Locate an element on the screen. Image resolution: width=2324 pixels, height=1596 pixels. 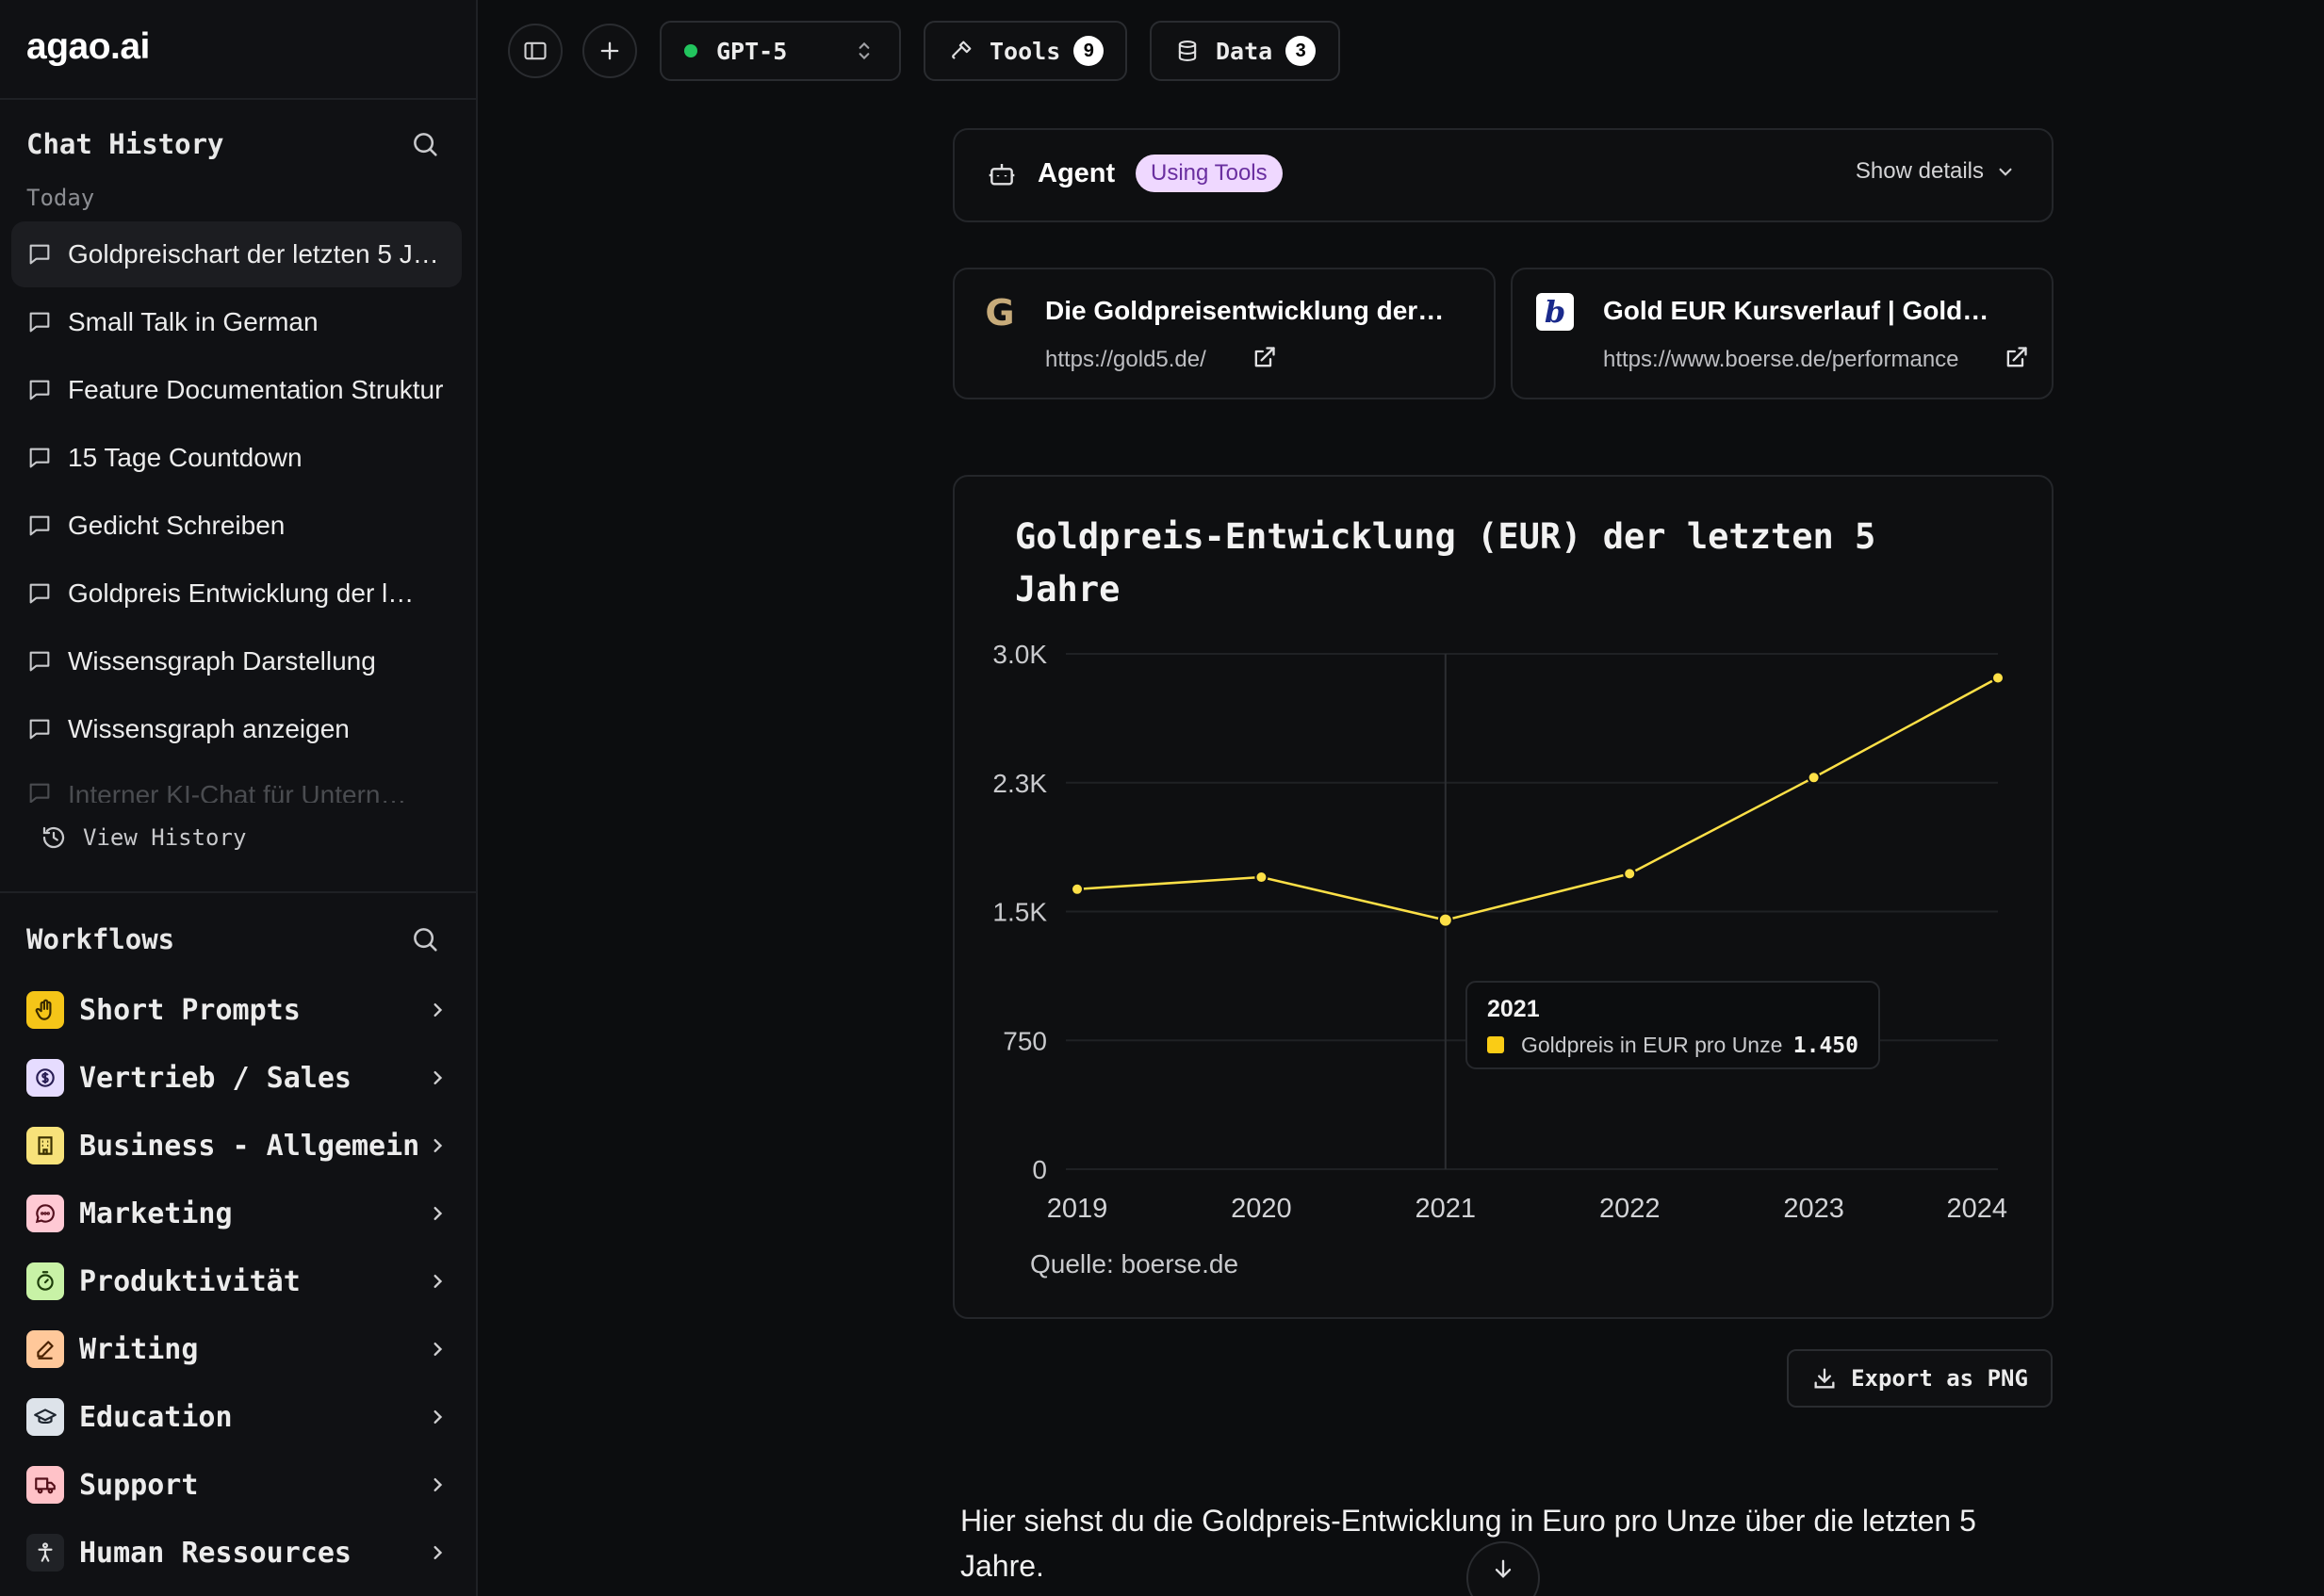
svg-text: b is located at coordinates (1555, 312).